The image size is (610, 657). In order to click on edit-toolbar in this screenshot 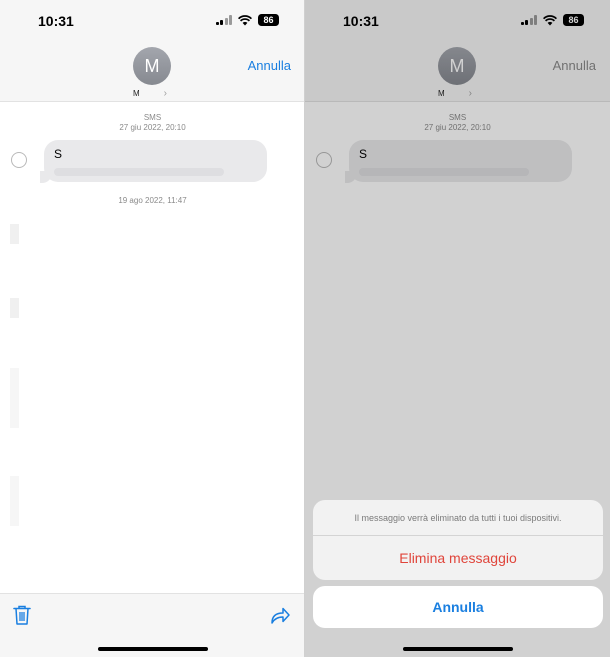, I will do `click(152, 625)`.